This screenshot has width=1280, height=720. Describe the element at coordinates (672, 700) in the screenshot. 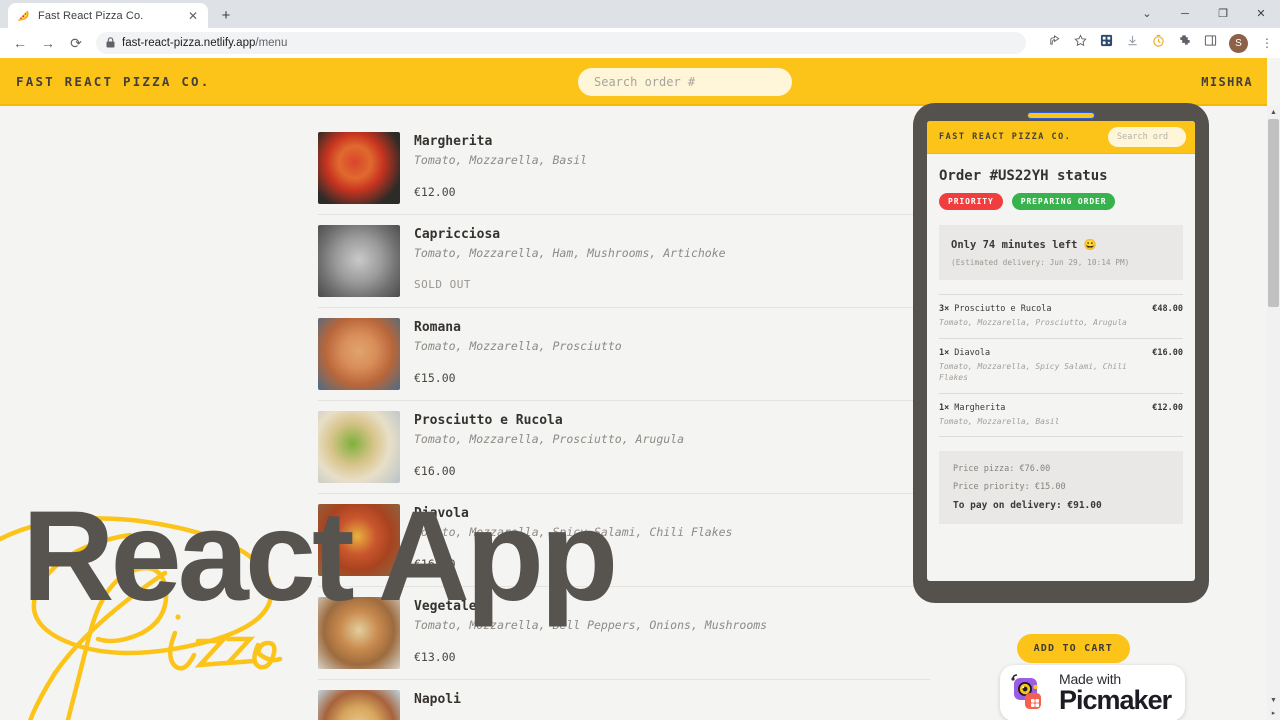

I see `pizza-details: Napoli` at that location.